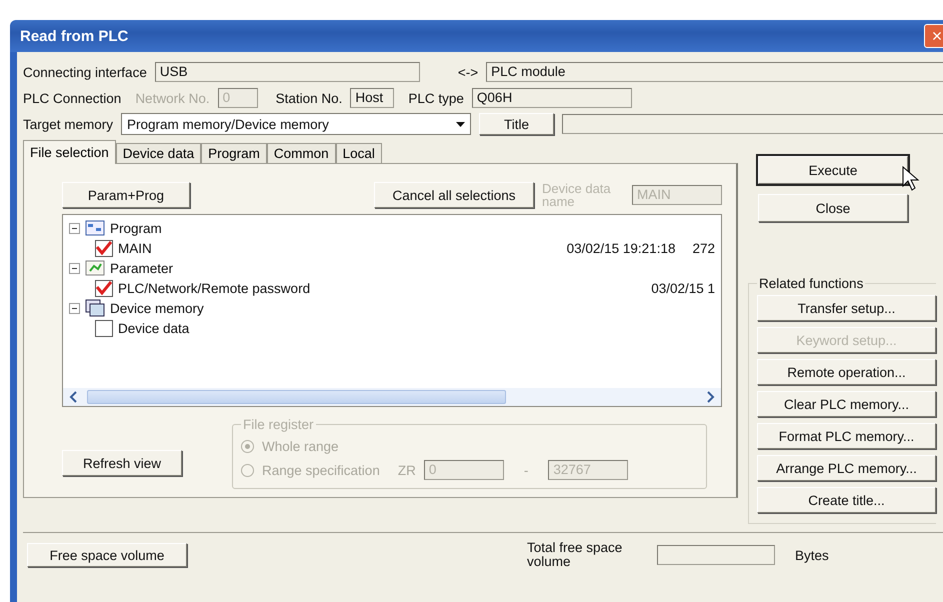 The image size is (943, 602). What do you see at coordinates (107, 555) in the screenshot?
I see `free-space-button: Free space volume` at bounding box center [107, 555].